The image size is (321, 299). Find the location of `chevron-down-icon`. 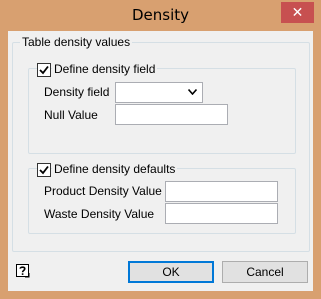

chevron-down-icon is located at coordinates (192, 92).